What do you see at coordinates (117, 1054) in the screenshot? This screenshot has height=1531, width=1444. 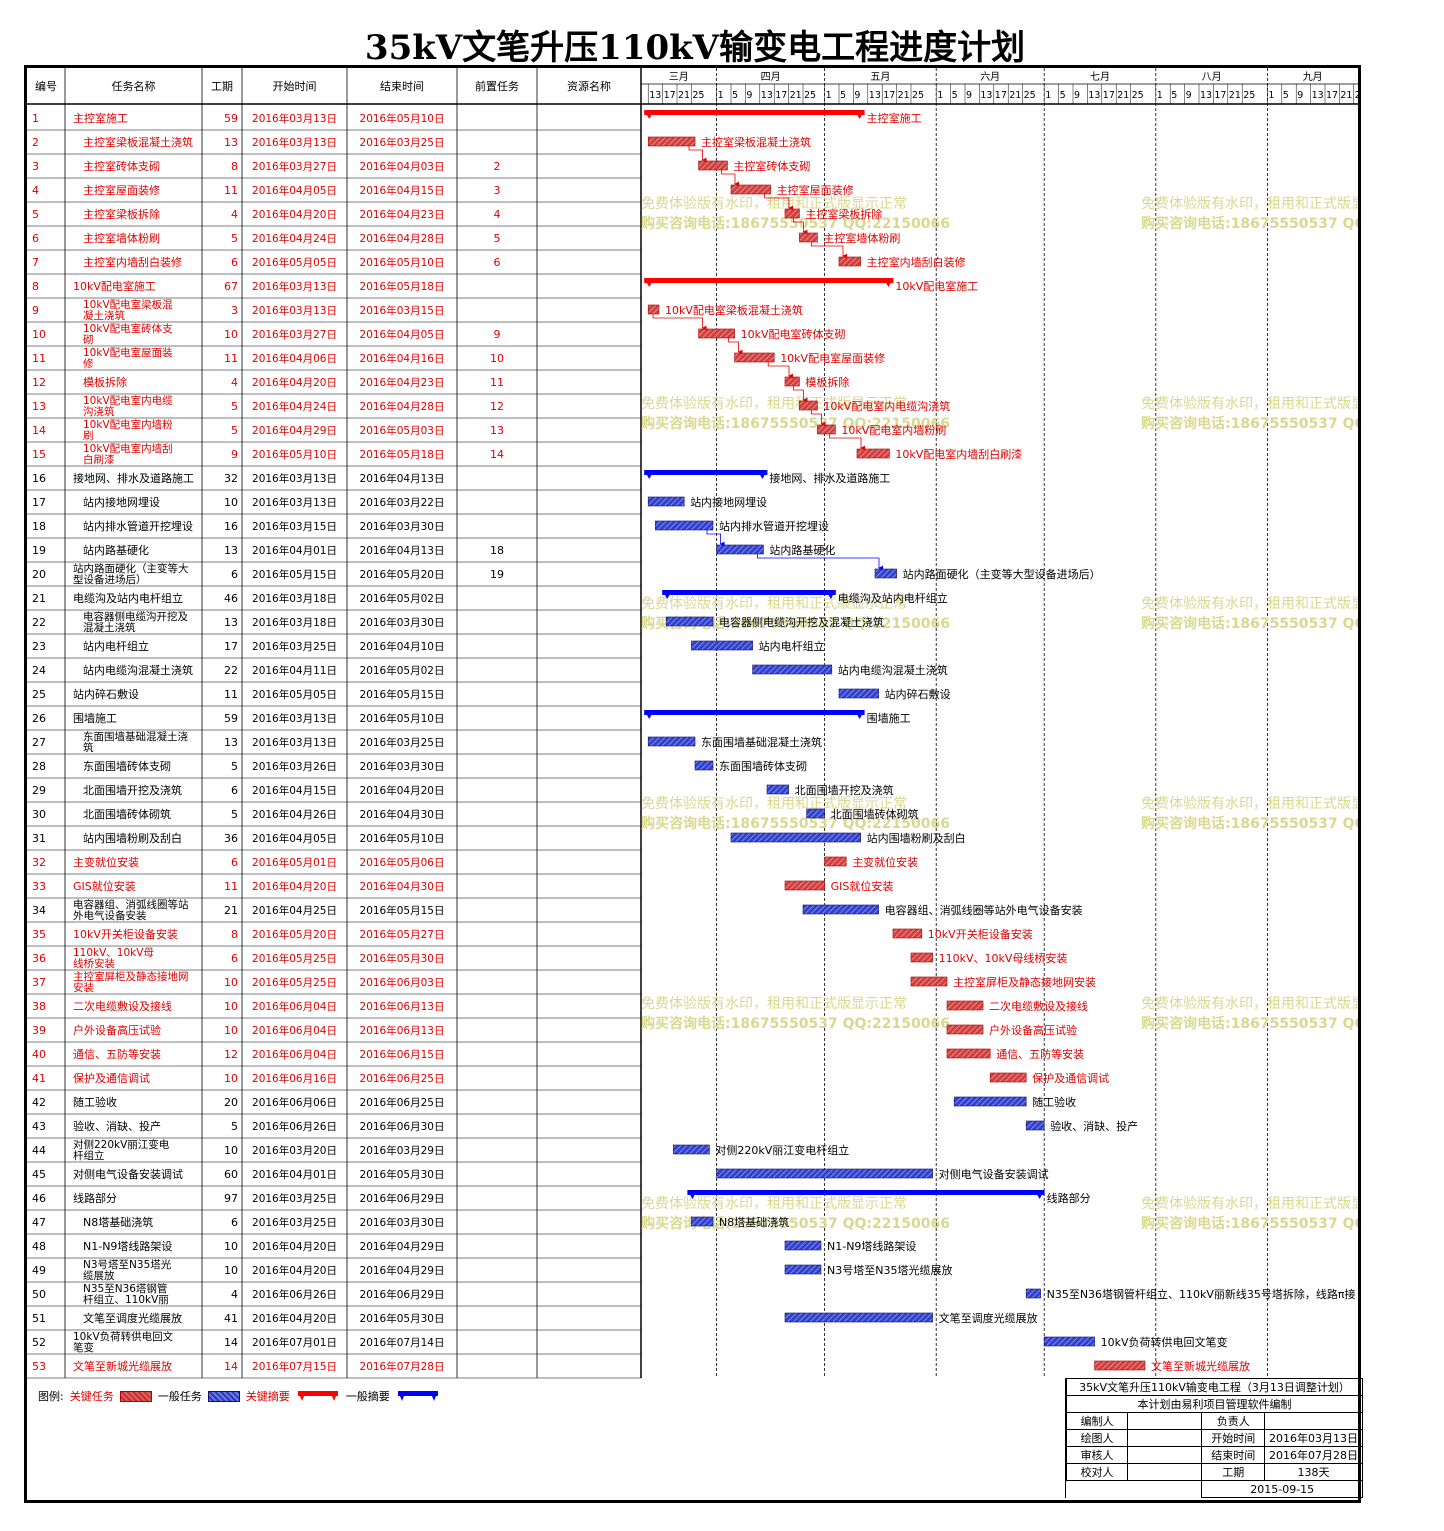 I see `task-name: 通信、五防等安装` at bounding box center [117, 1054].